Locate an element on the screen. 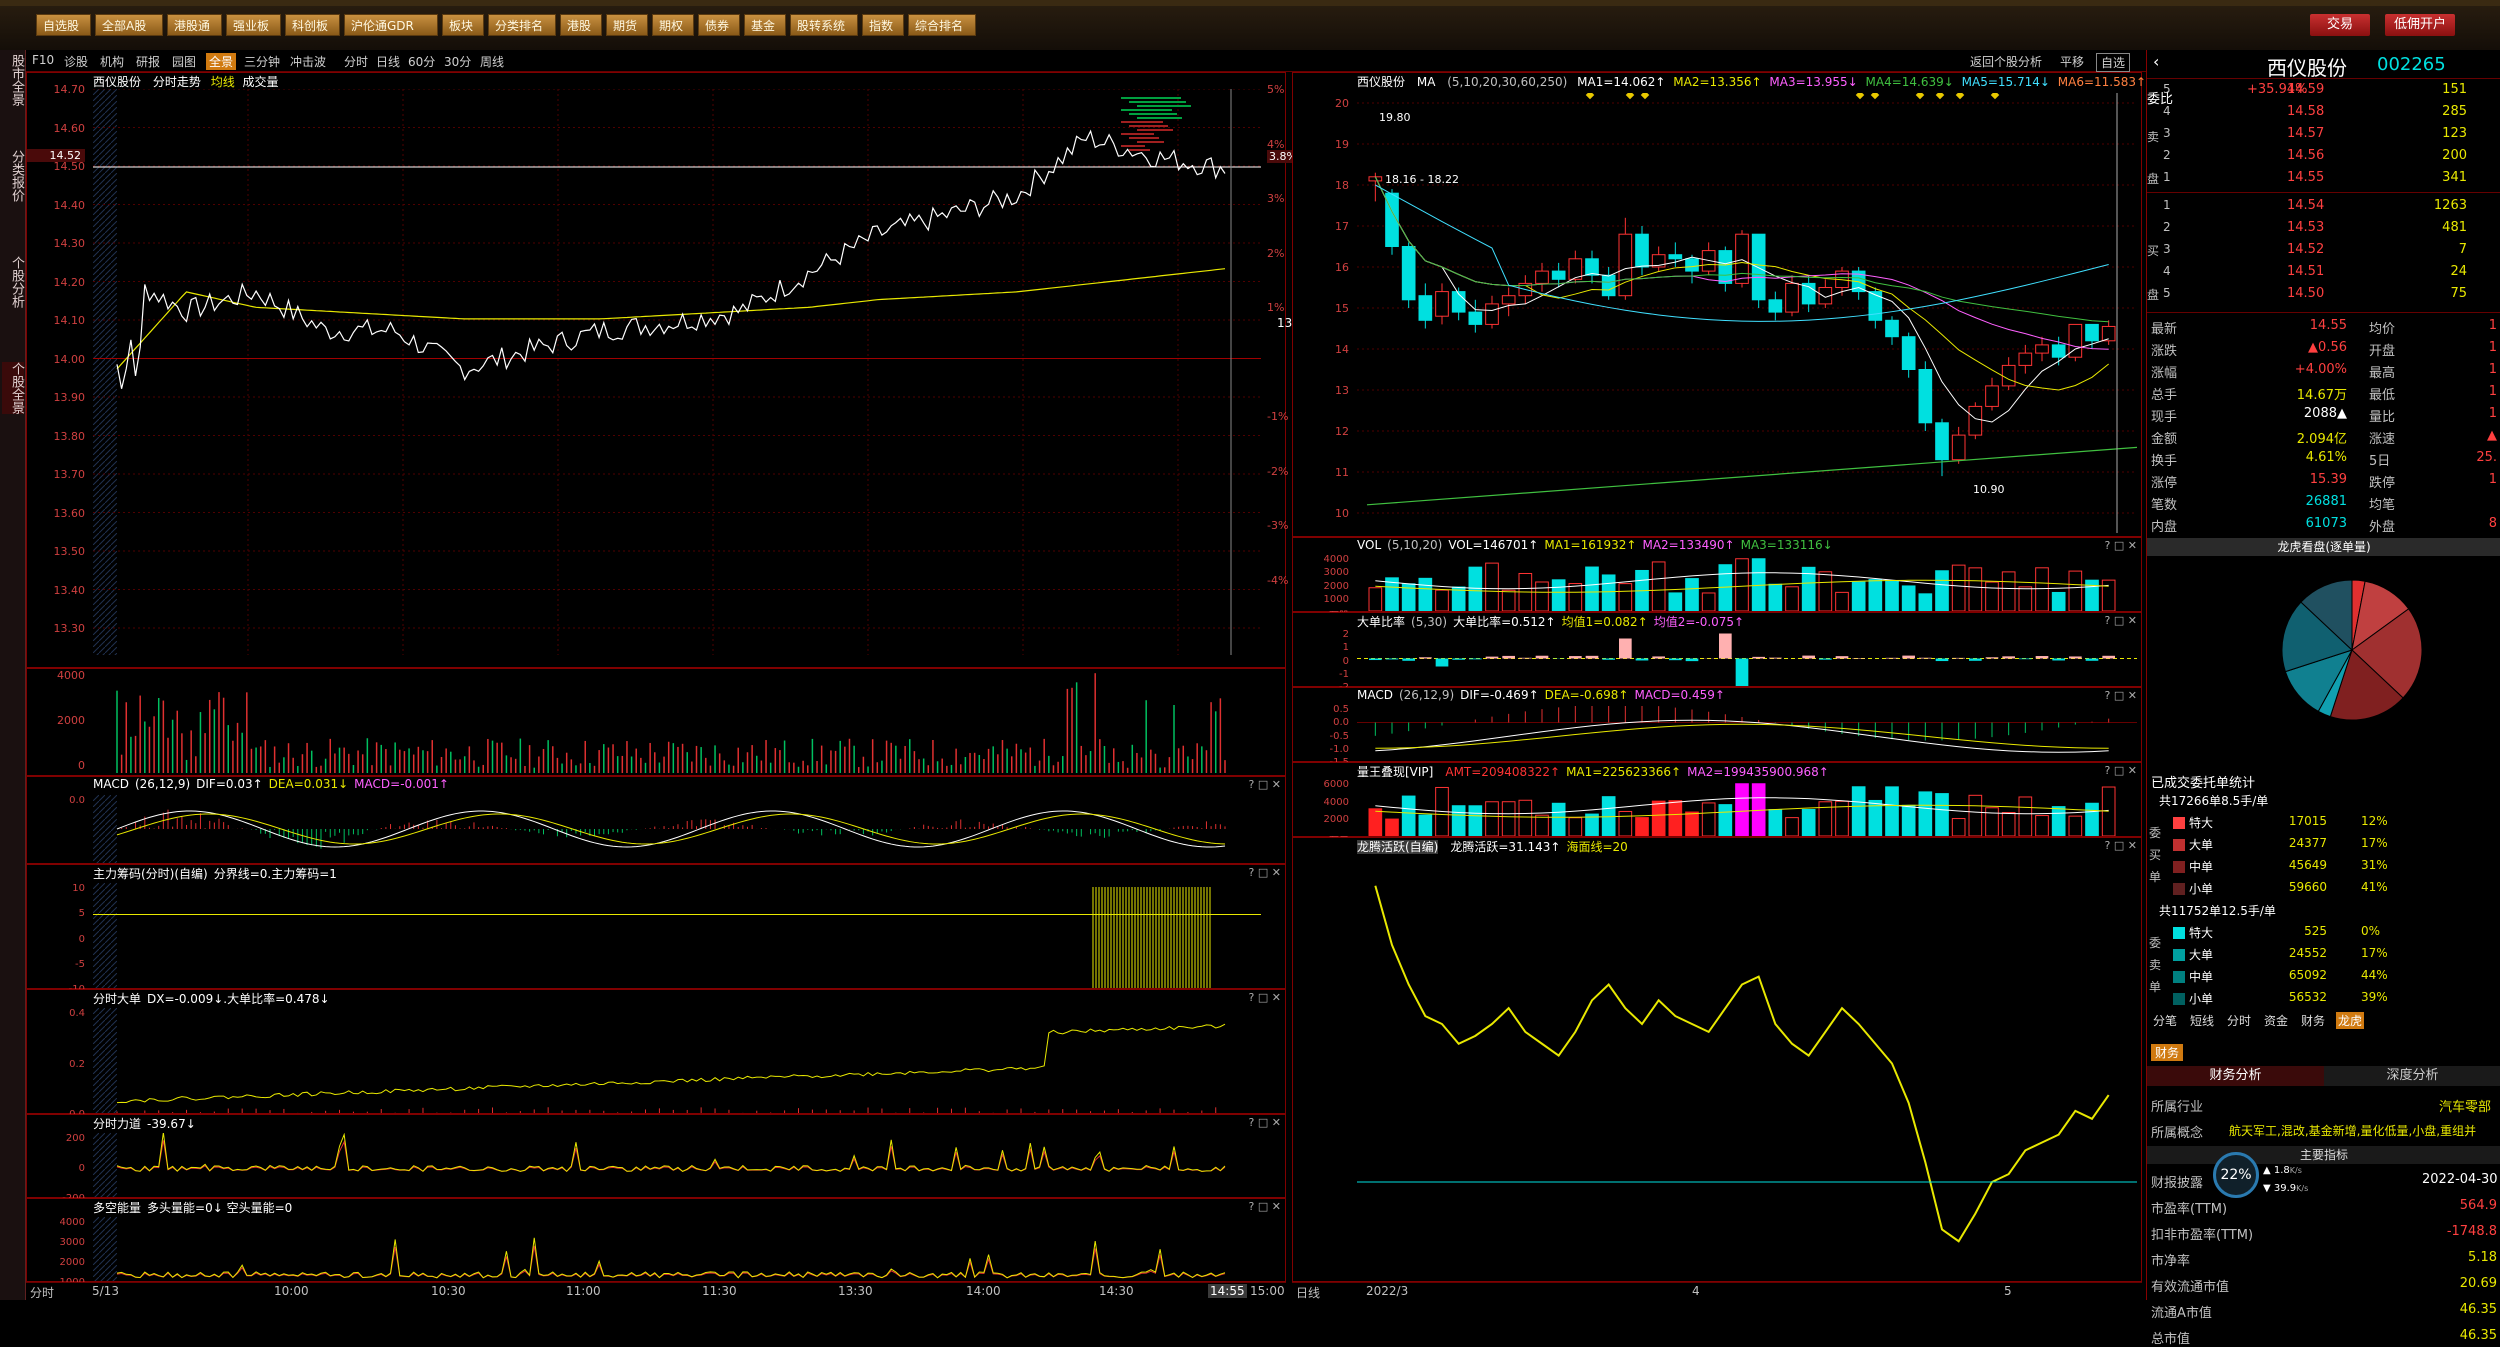 The width and height of the screenshot is (2500, 1347). tab-weekly: 周线 is located at coordinates (492, 61).